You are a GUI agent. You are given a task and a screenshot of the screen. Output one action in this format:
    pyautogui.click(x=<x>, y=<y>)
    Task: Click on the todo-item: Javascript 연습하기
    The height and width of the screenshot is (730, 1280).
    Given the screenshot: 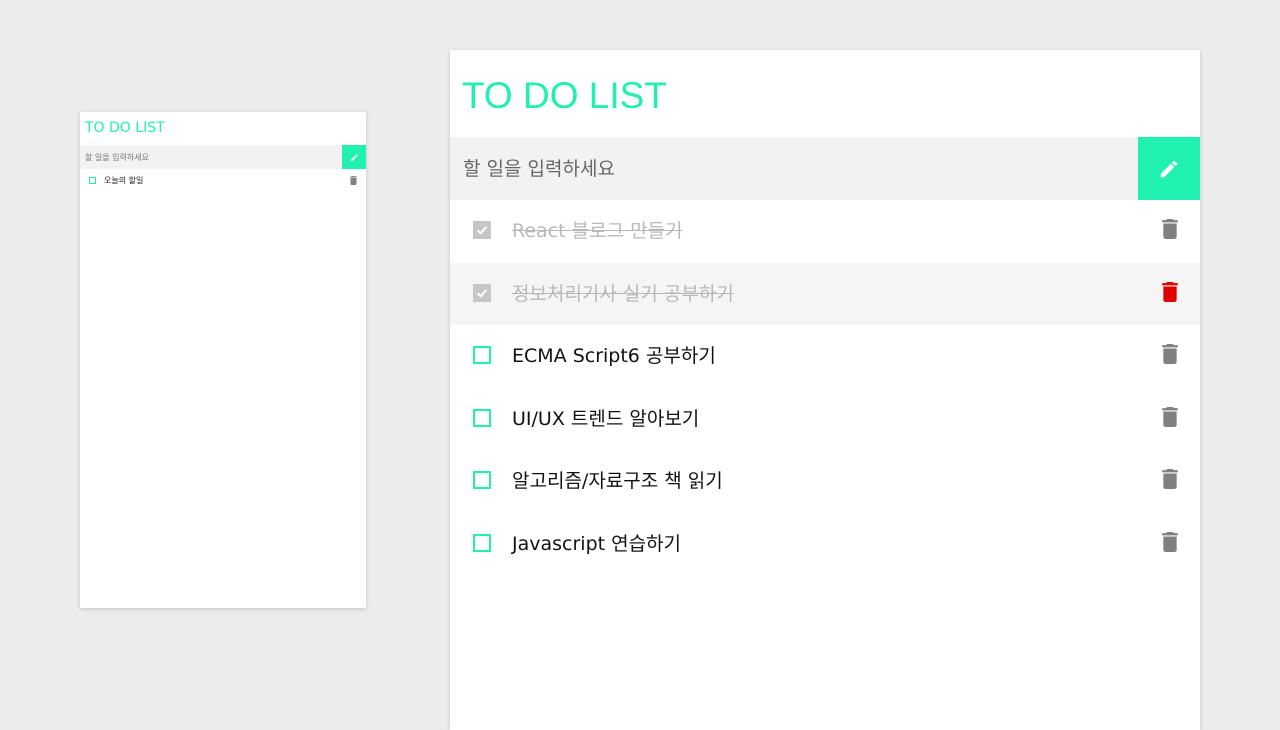 What is the action you would take?
    pyautogui.click(x=825, y=544)
    